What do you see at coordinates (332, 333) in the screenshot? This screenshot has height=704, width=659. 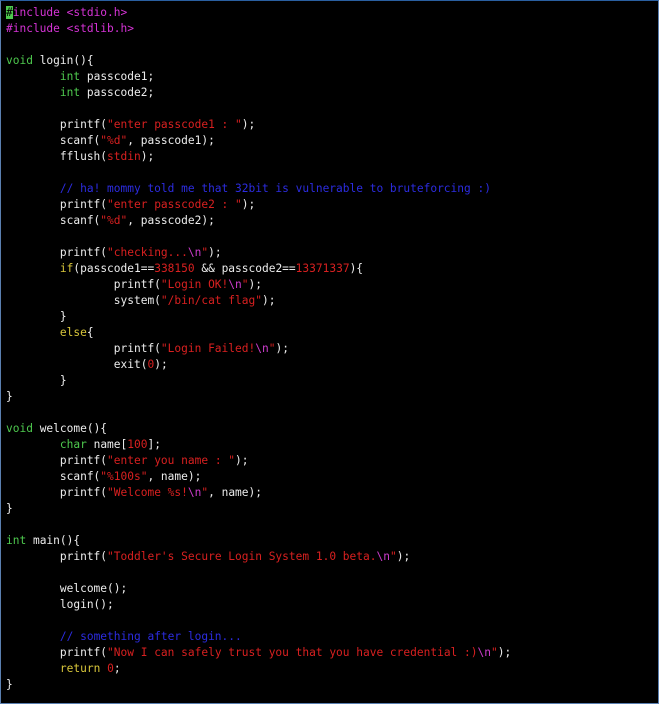 I see `code-line: else{` at bounding box center [332, 333].